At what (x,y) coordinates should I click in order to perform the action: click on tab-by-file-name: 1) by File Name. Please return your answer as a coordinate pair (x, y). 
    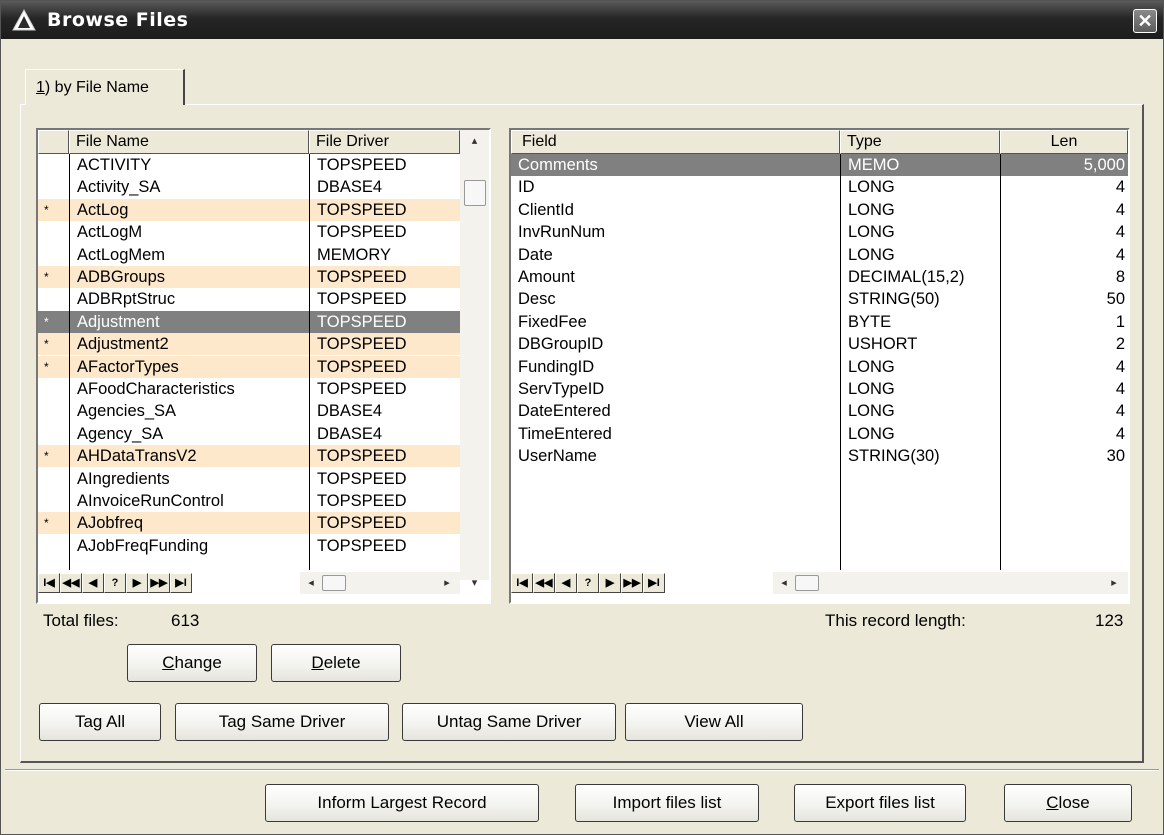
    Looking at the image, I should click on (105, 87).